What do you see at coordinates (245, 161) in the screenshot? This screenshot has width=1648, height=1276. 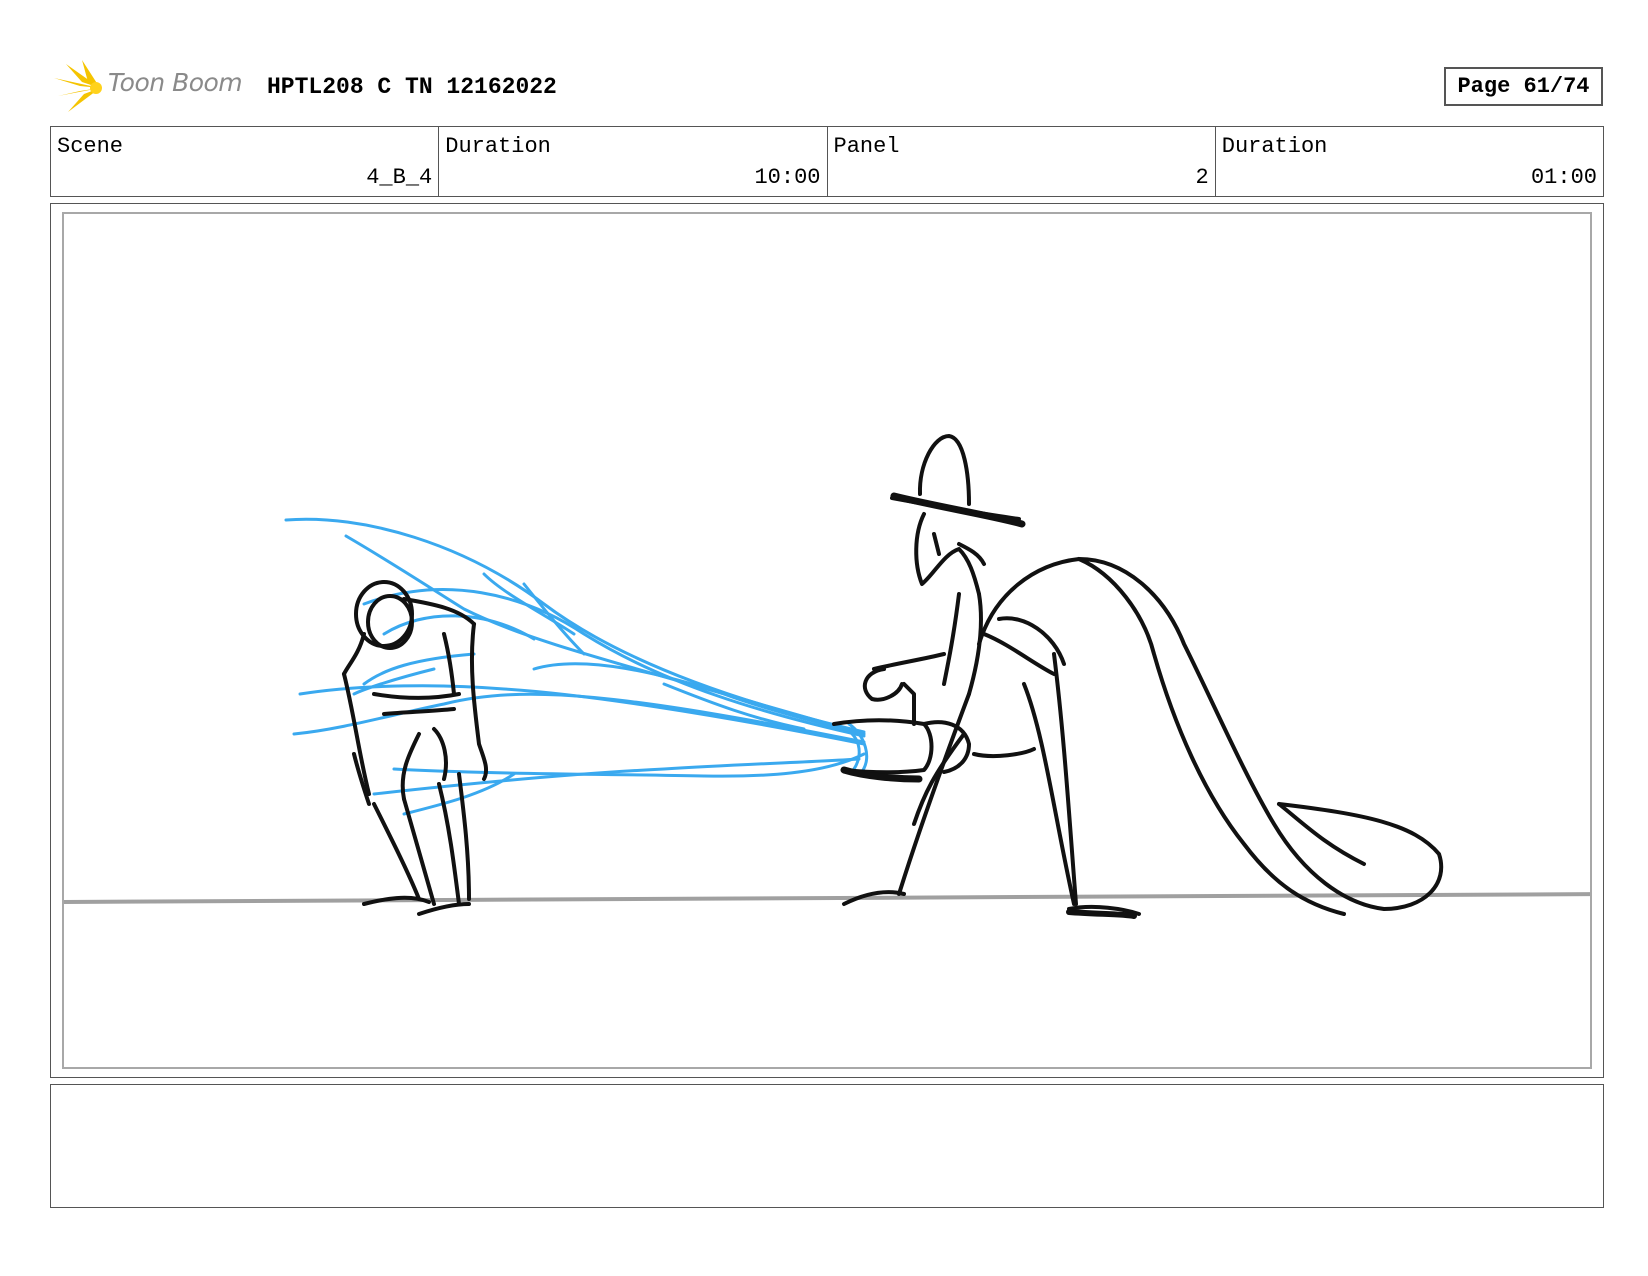 I see `scene-cell: Scene 4_B_4` at bounding box center [245, 161].